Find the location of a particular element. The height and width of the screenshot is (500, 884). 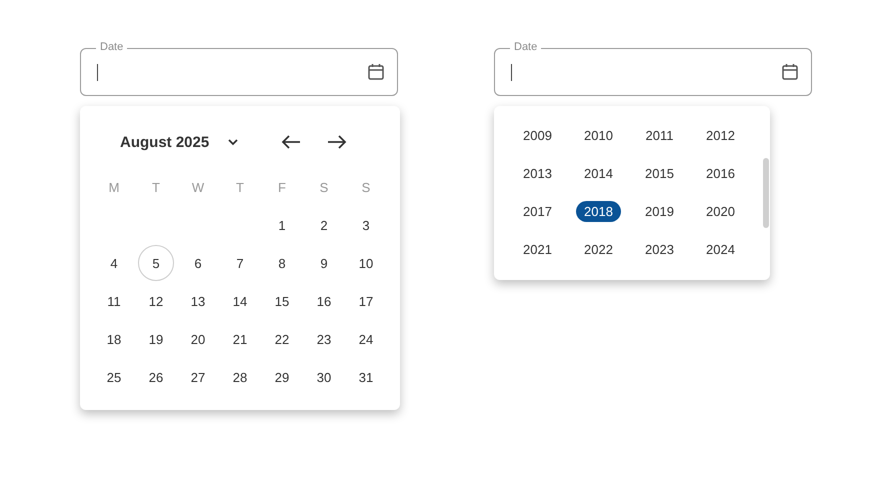

day-cell: 11 is located at coordinates (114, 301).